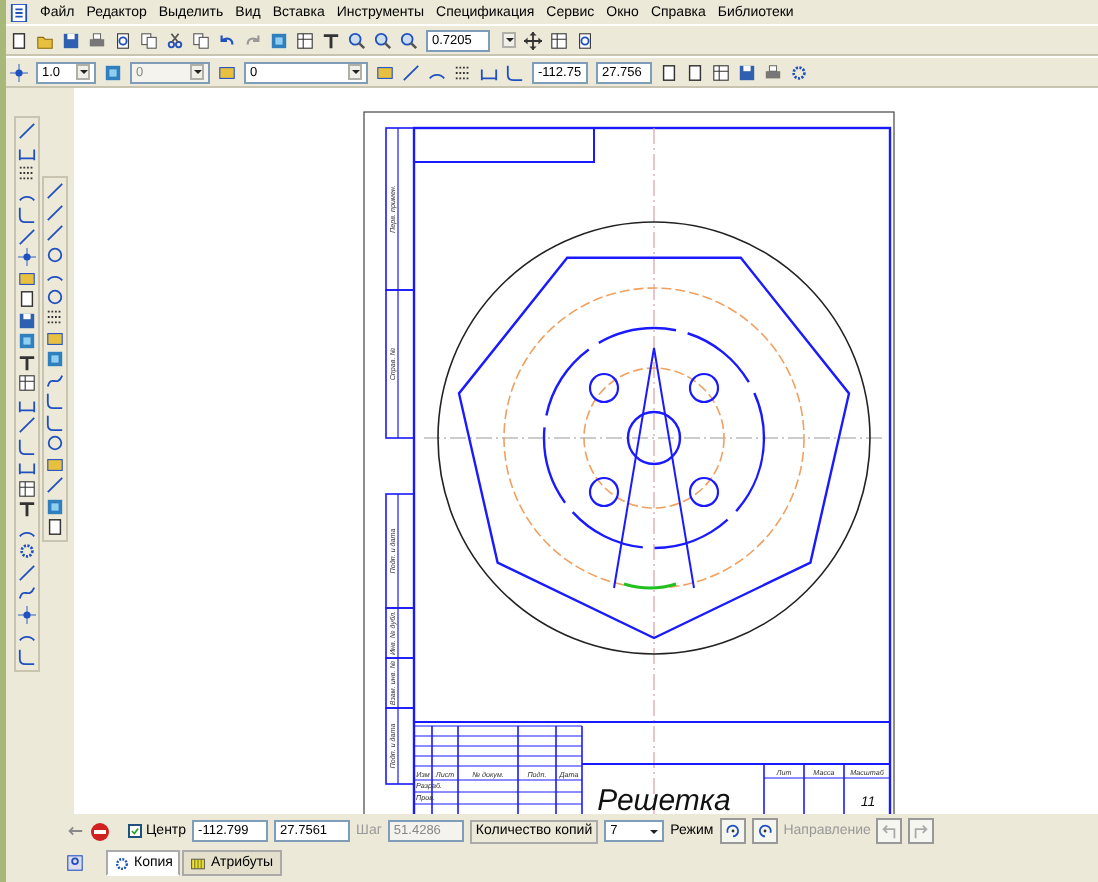  Describe the element at coordinates (19, 40) in the screenshot. I see `new-document-icon` at that location.